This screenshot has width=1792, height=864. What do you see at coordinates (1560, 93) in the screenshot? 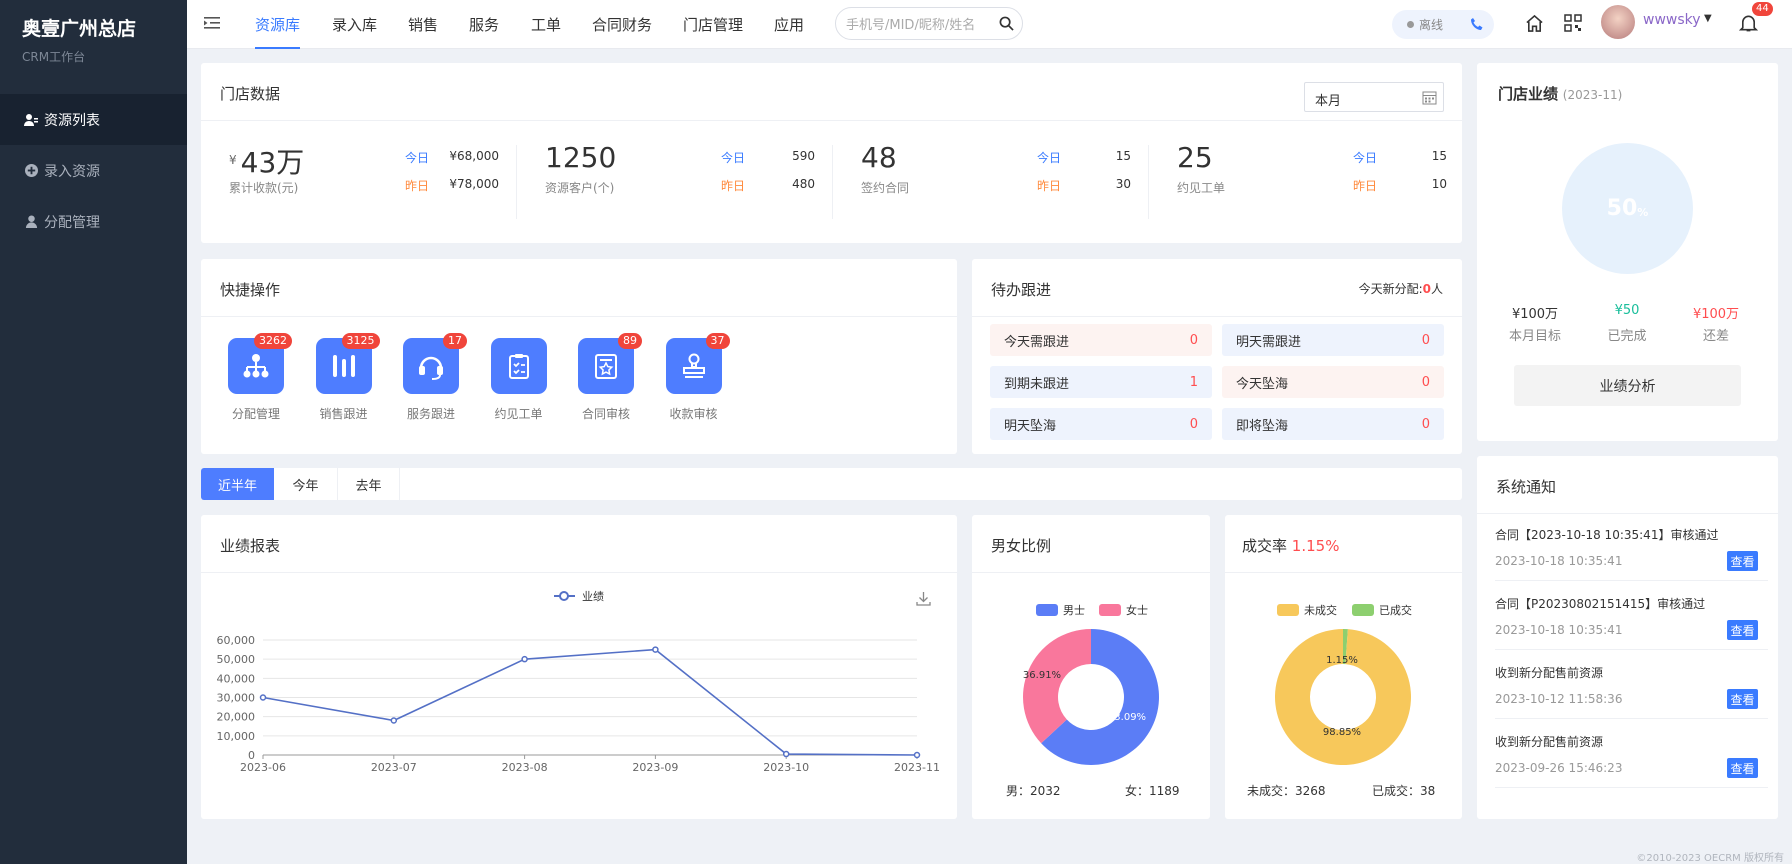
I see `performance-header: 门店业绩 (2023-11)` at bounding box center [1560, 93].